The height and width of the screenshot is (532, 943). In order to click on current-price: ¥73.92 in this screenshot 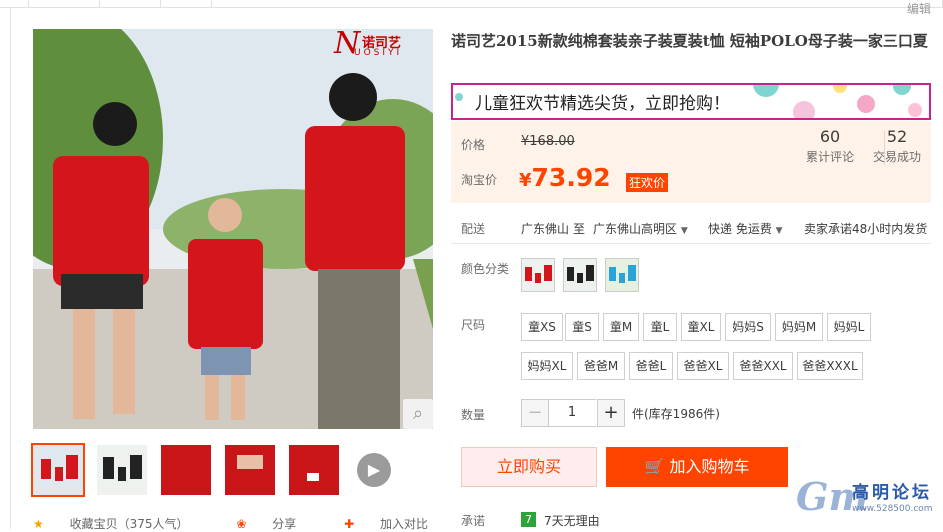, I will do `click(565, 177)`.